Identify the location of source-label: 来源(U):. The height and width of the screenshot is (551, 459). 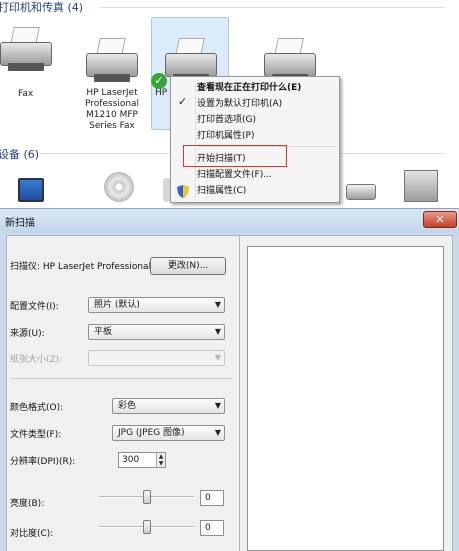
(27, 334).